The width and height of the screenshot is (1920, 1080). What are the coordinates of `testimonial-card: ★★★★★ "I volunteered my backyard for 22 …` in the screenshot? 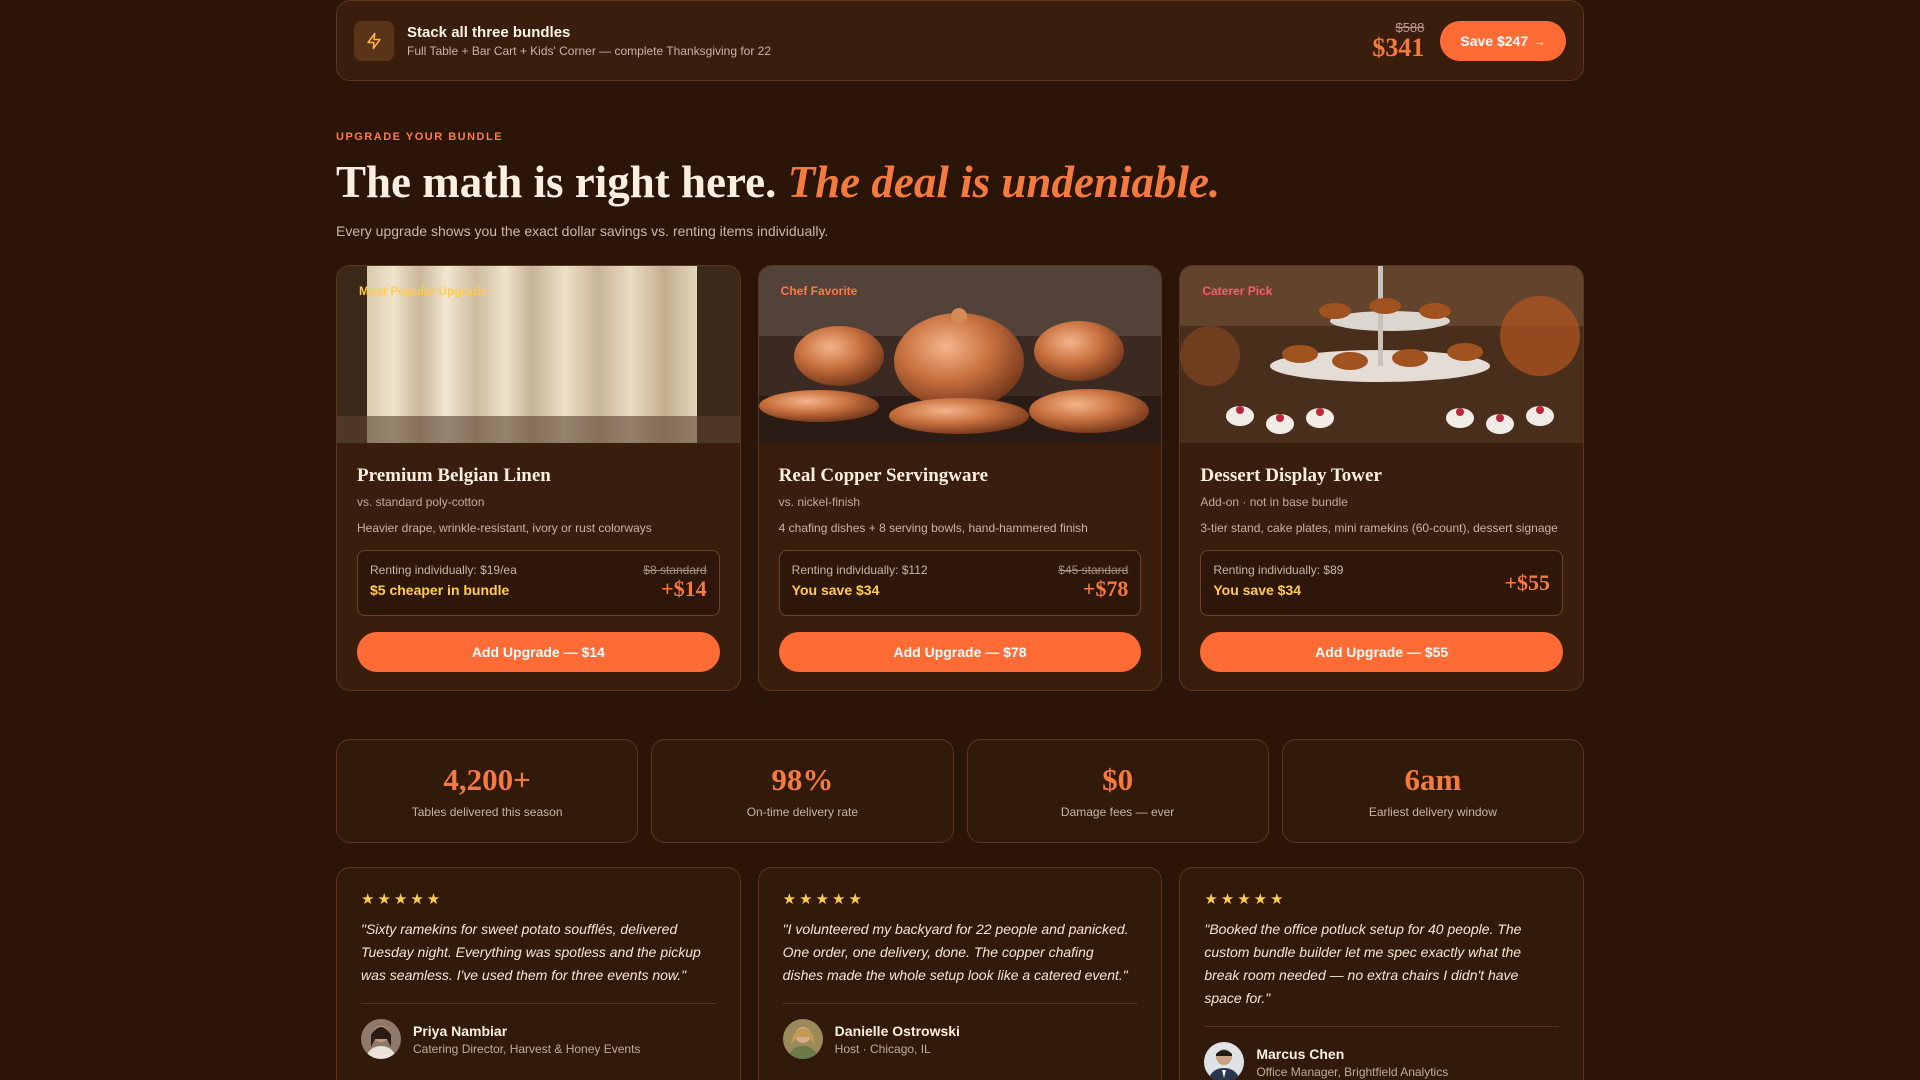 It's located at (960, 973).